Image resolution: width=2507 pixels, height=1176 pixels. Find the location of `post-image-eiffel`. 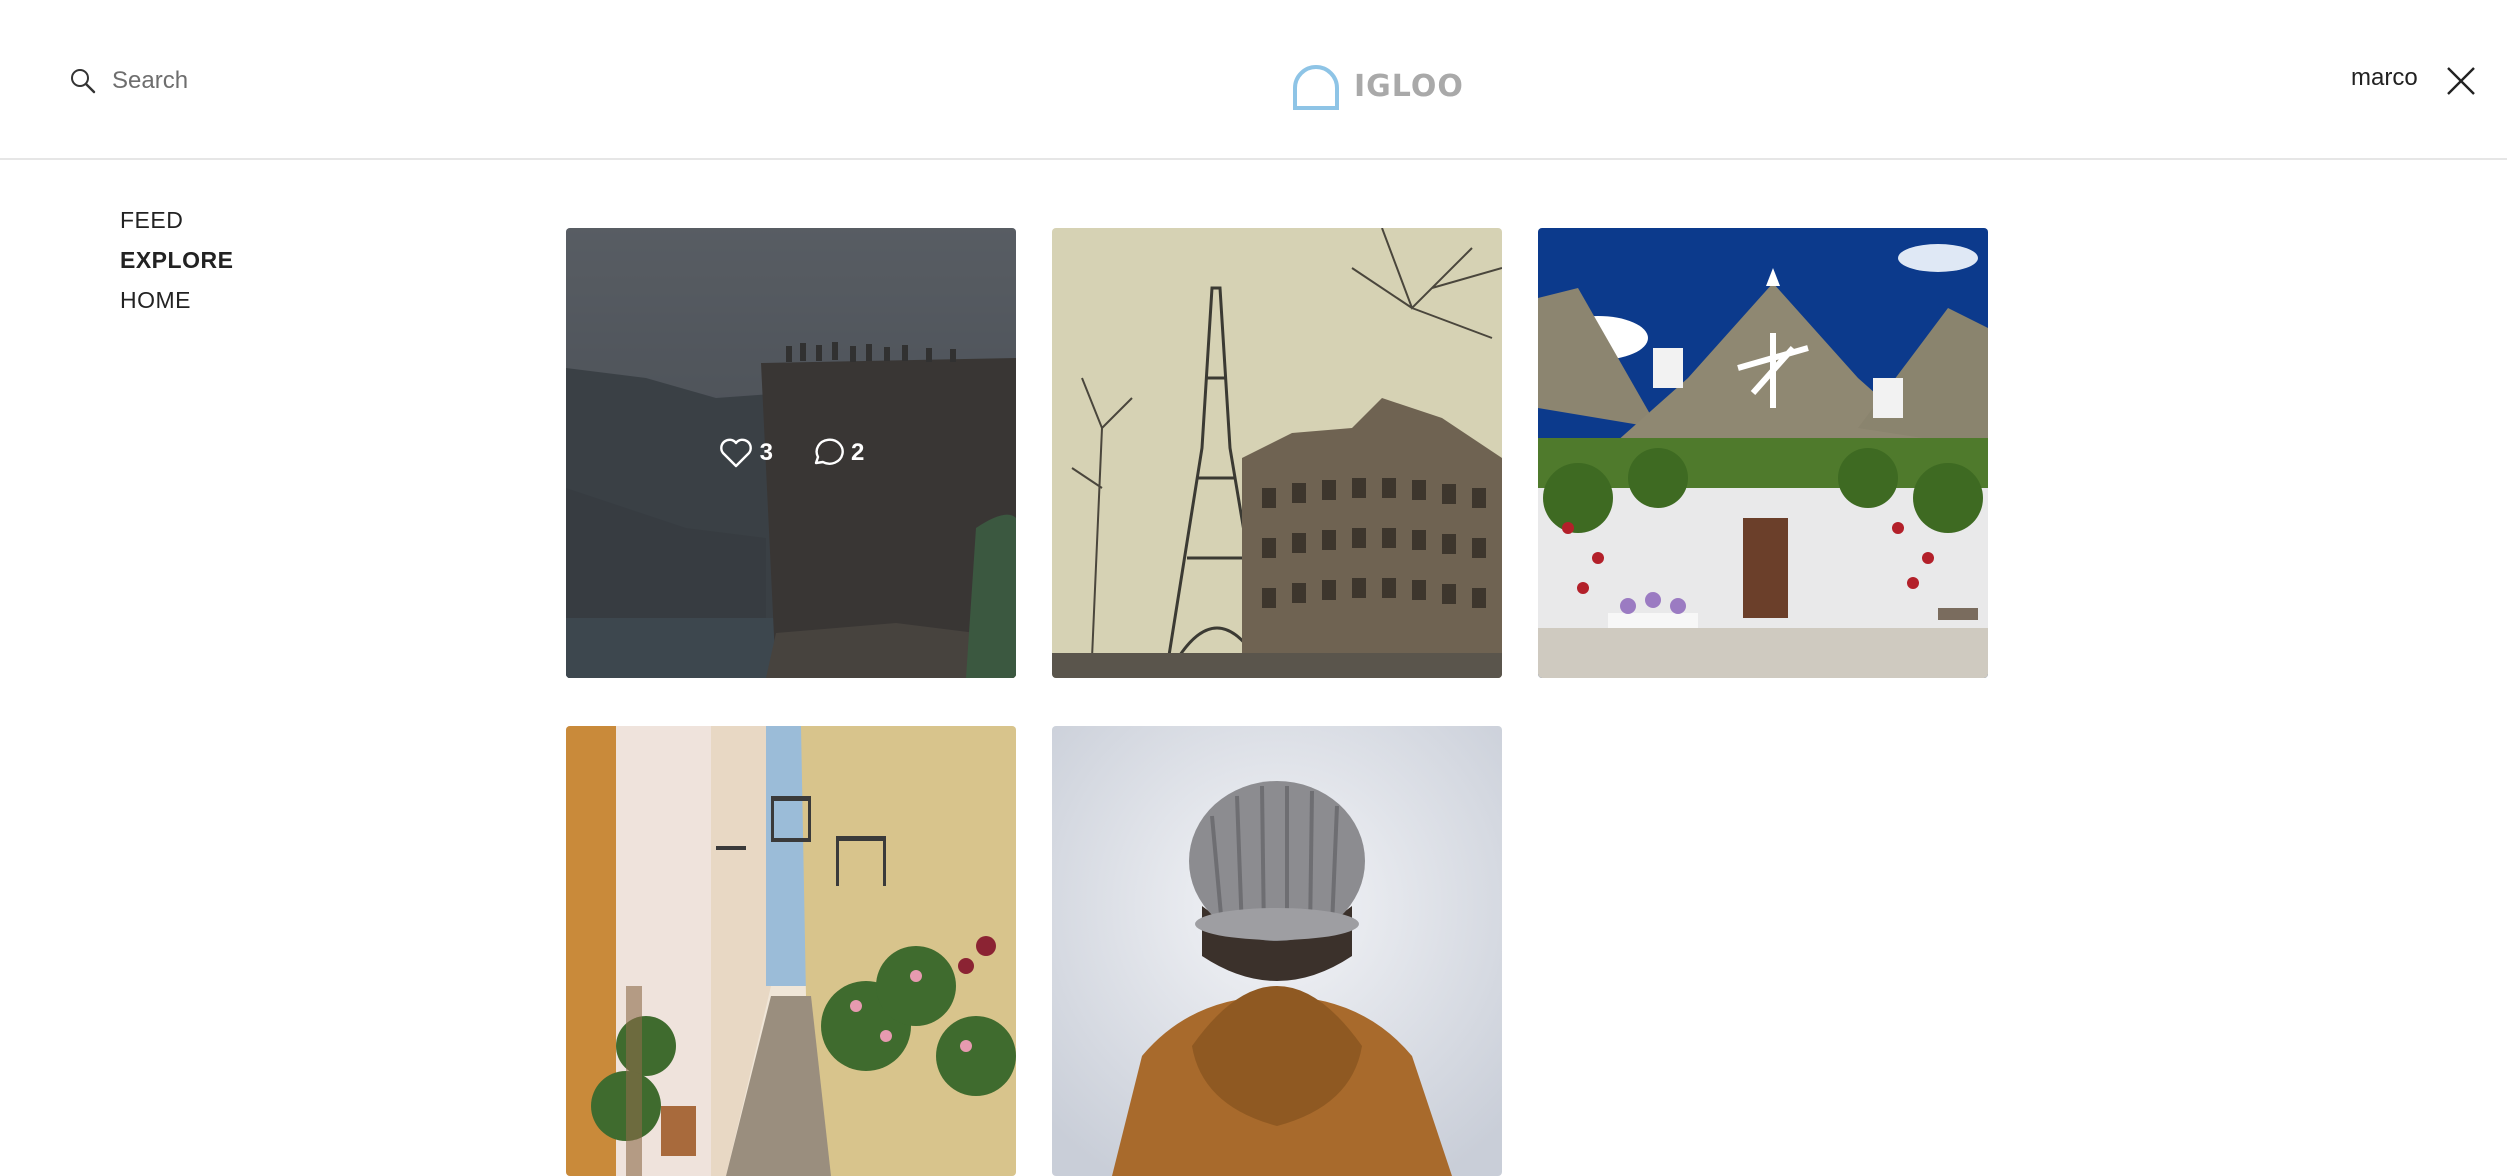

post-image-eiffel is located at coordinates (1277, 453).